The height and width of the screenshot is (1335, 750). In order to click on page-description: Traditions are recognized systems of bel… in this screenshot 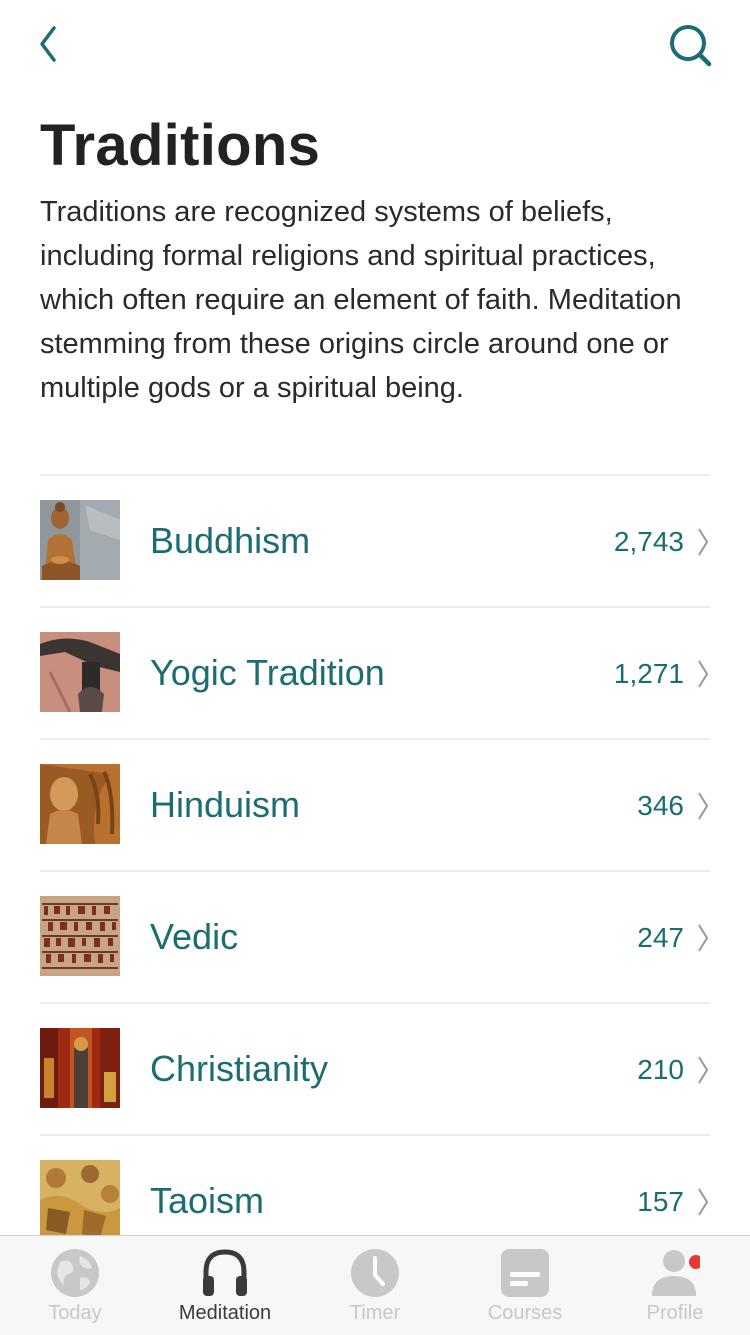, I will do `click(361, 300)`.